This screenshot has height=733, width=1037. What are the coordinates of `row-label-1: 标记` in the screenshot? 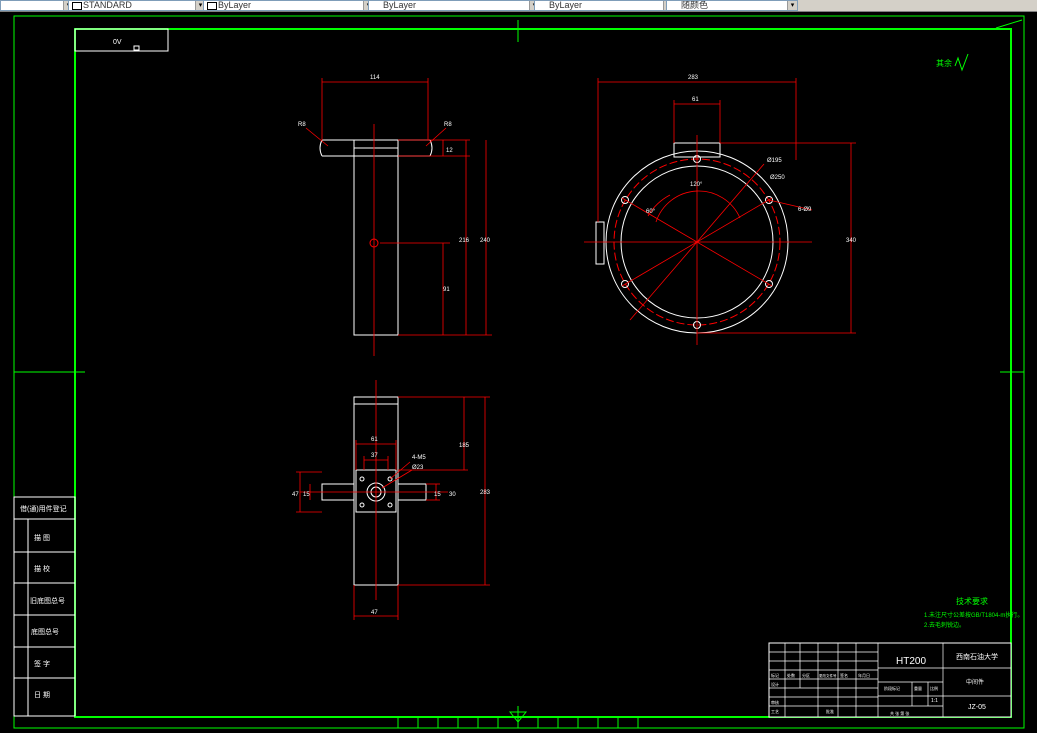 It's located at (775, 675).